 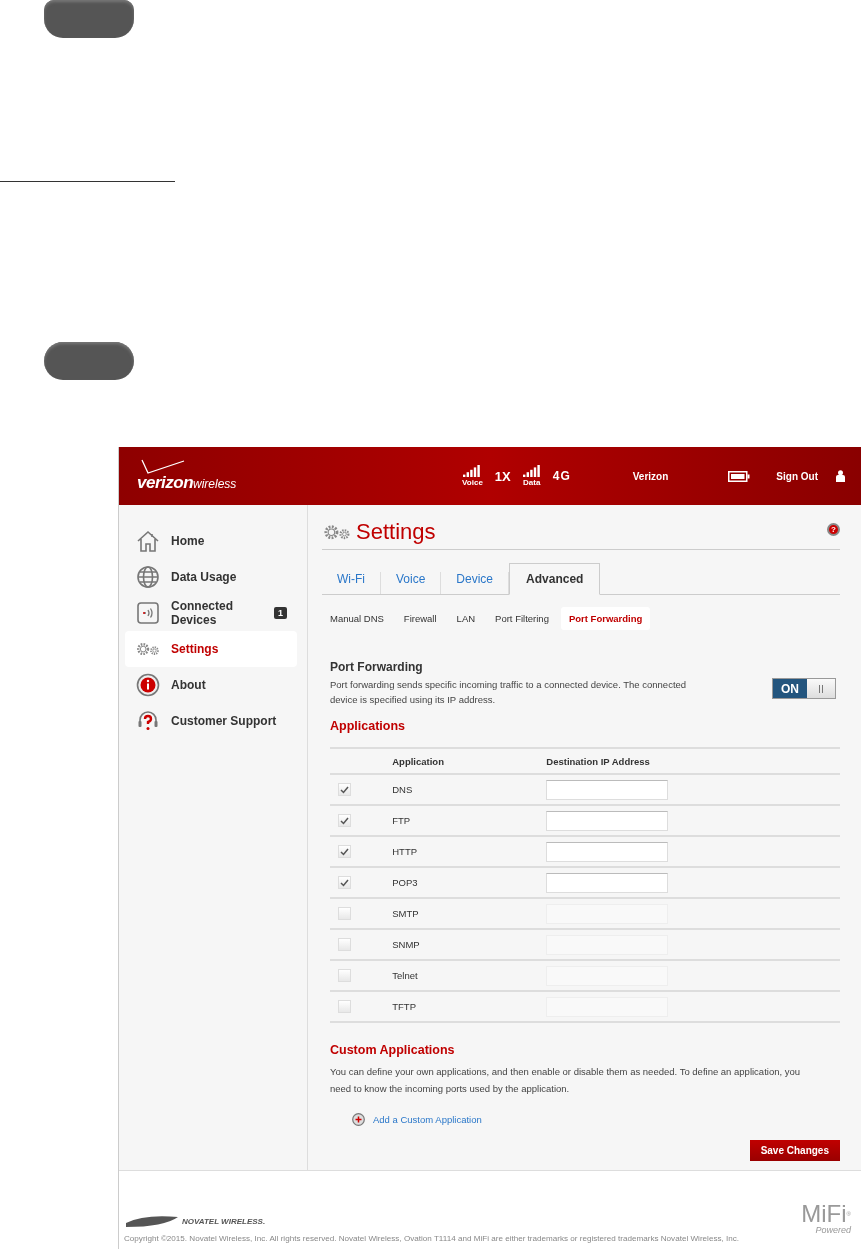 What do you see at coordinates (472, 482) in the screenshot?
I see `signal-label: Voice` at bounding box center [472, 482].